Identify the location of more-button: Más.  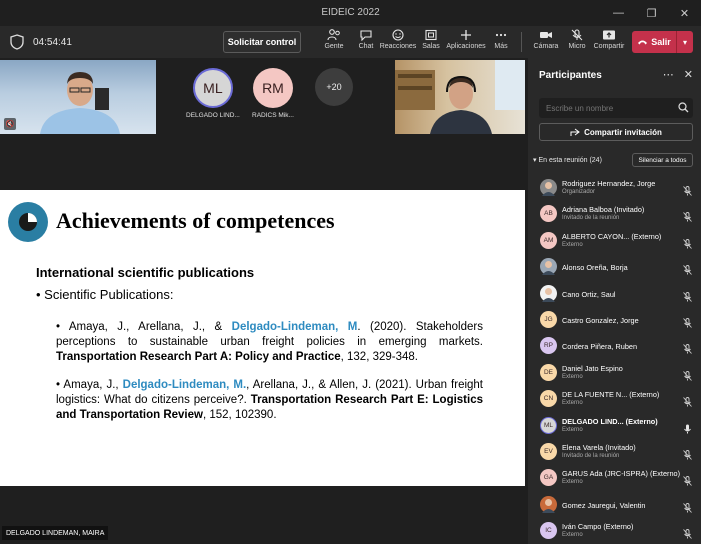
(501, 43).